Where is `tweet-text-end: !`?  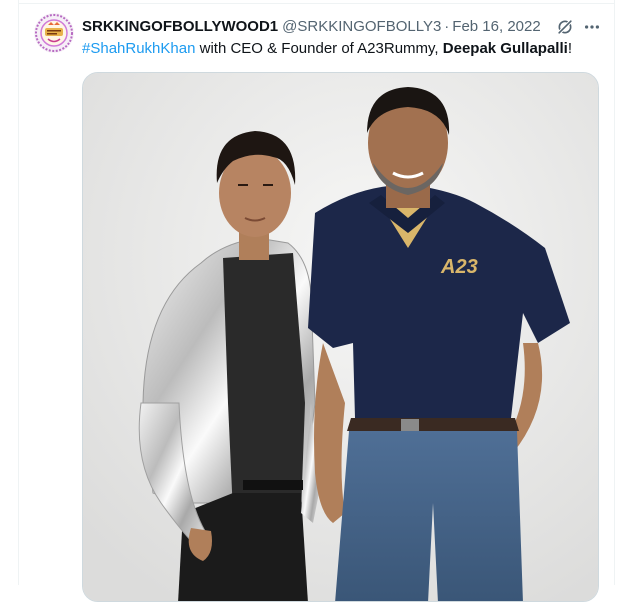 tweet-text-end: ! is located at coordinates (569, 48).